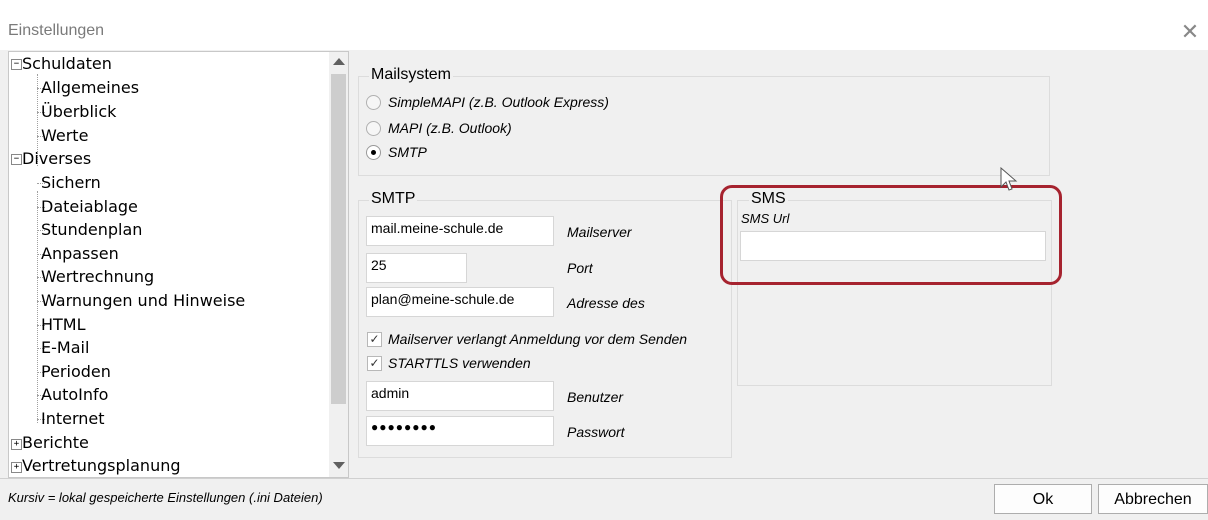  What do you see at coordinates (338, 239) in the screenshot?
I see `scrollbar-thumb` at bounding box center [338, 239].